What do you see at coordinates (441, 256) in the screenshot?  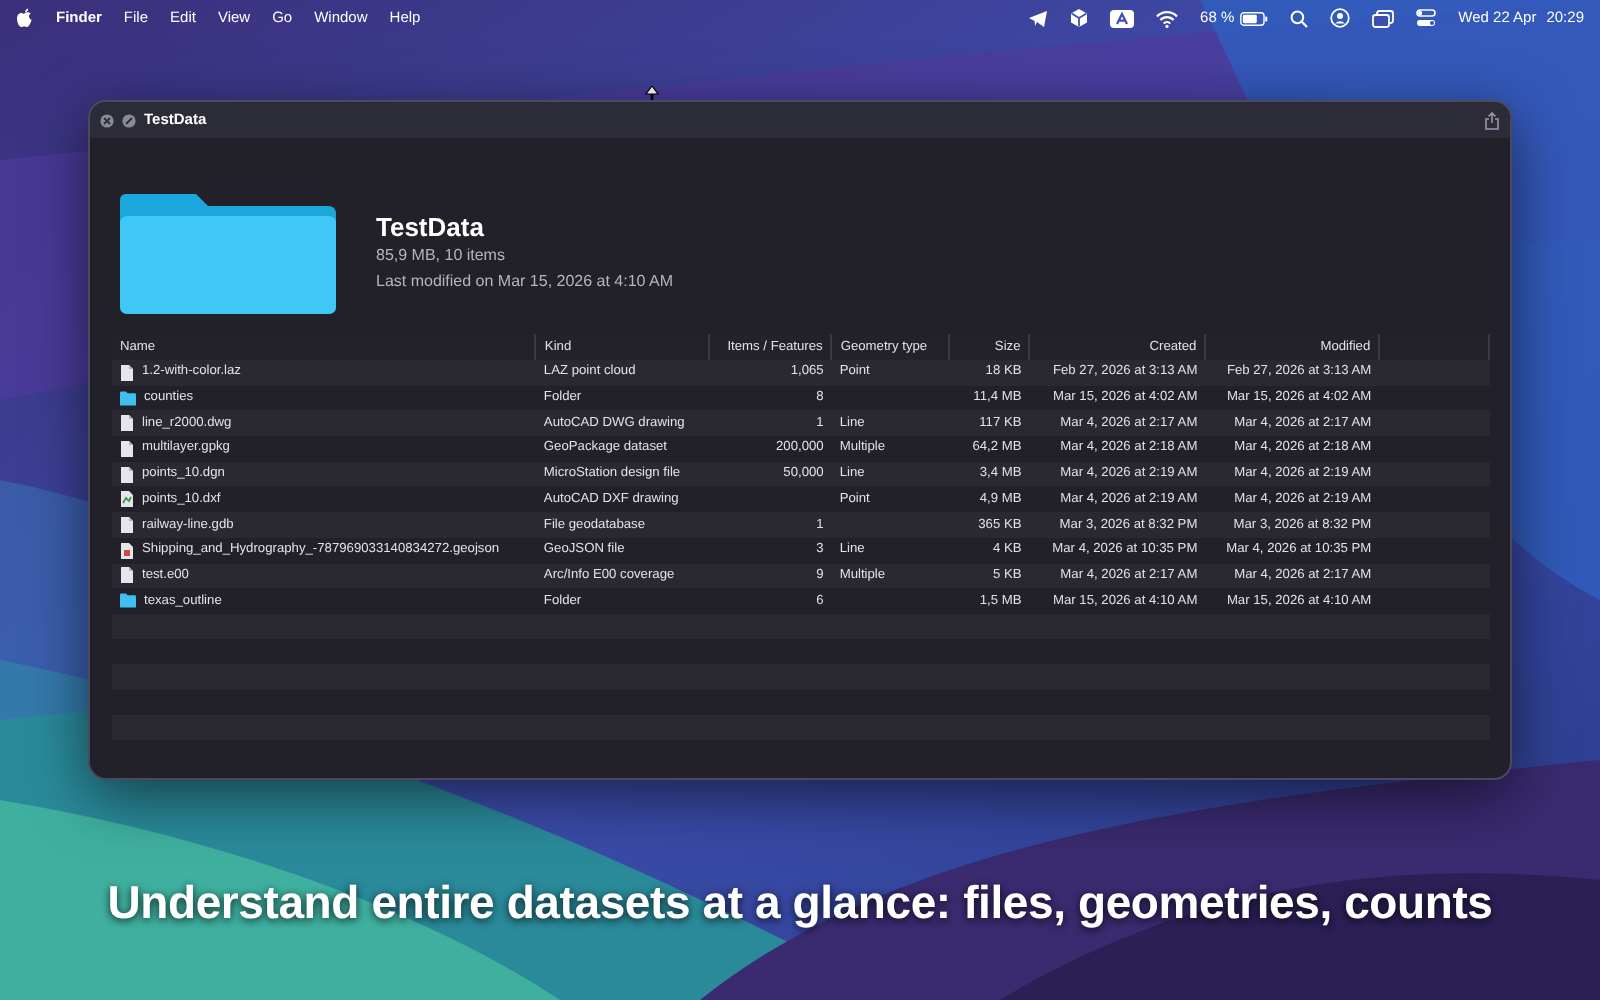 I see `folder-summary: 85,9 MB, 10 items` at bounding box center [441, 256].